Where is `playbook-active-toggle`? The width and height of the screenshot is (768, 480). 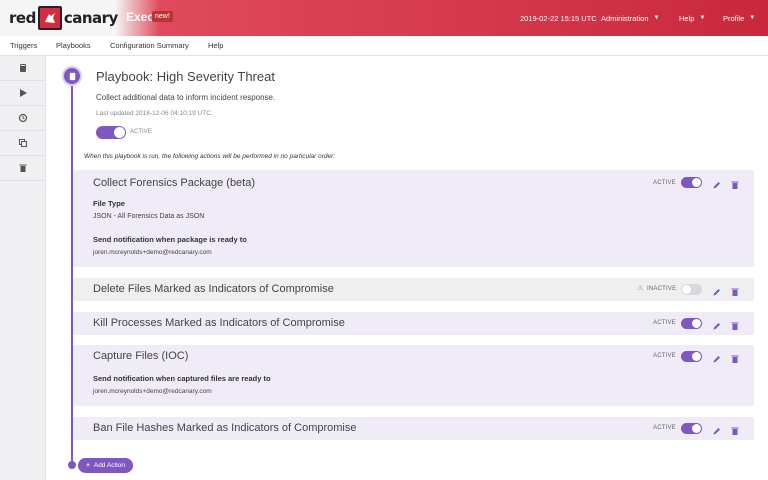 playbook-active-toggle is located at coordinates (111, 132).